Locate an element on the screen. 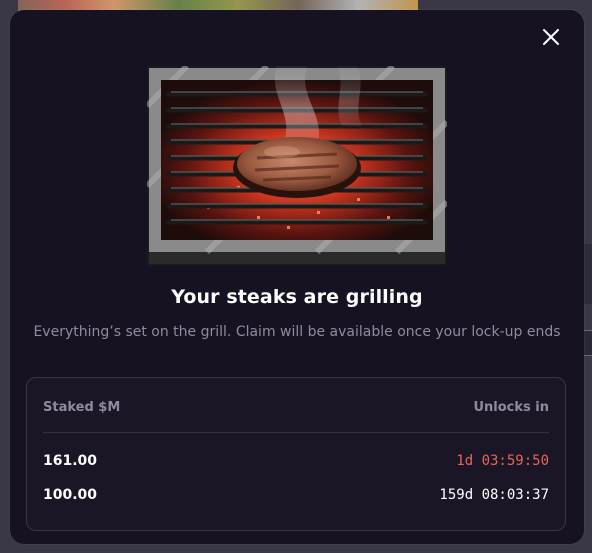  table-row: 161.00 1d 03:59:50 is located at coordinates (296, 463).